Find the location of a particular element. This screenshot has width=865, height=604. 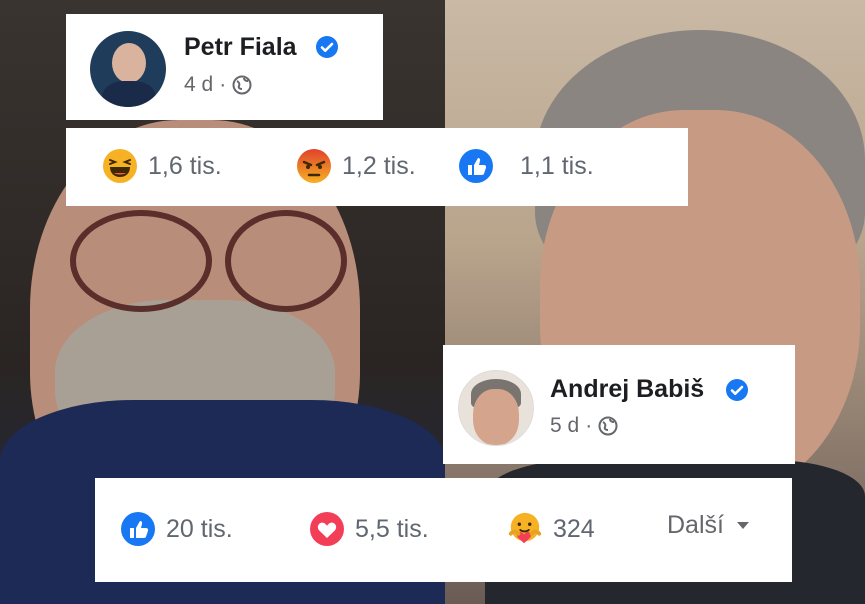

post-age: 4 d is located at coordinates (198, 85).